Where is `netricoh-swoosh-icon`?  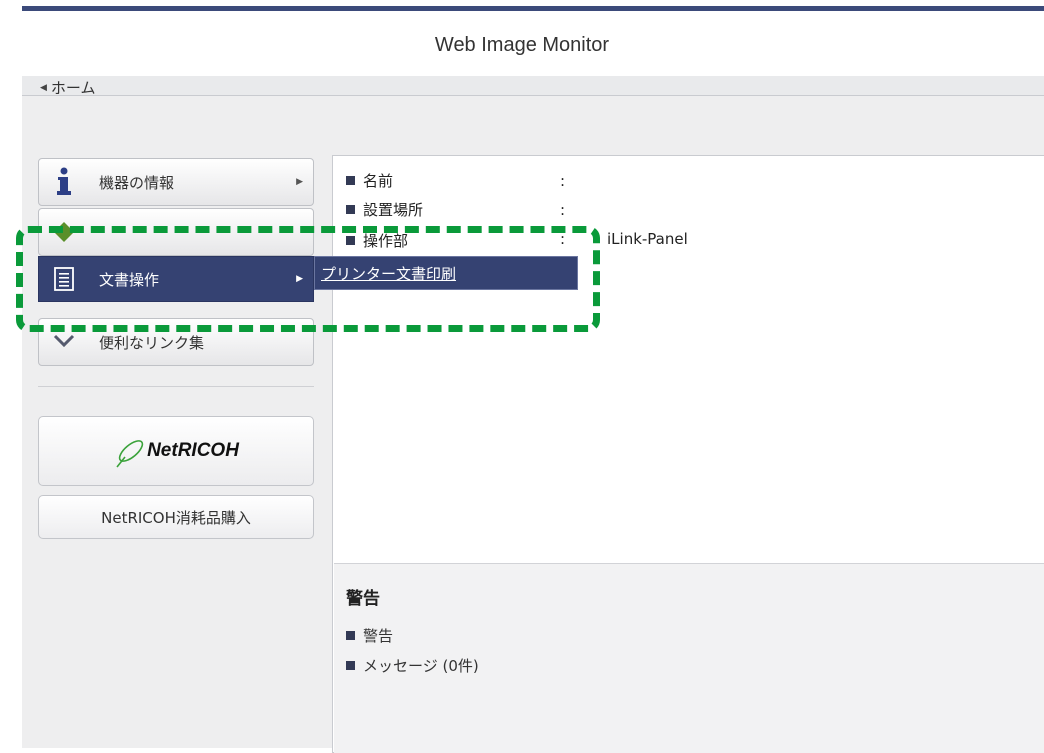 netricoh-swoosh-icon is located at coordinates (130, 454).